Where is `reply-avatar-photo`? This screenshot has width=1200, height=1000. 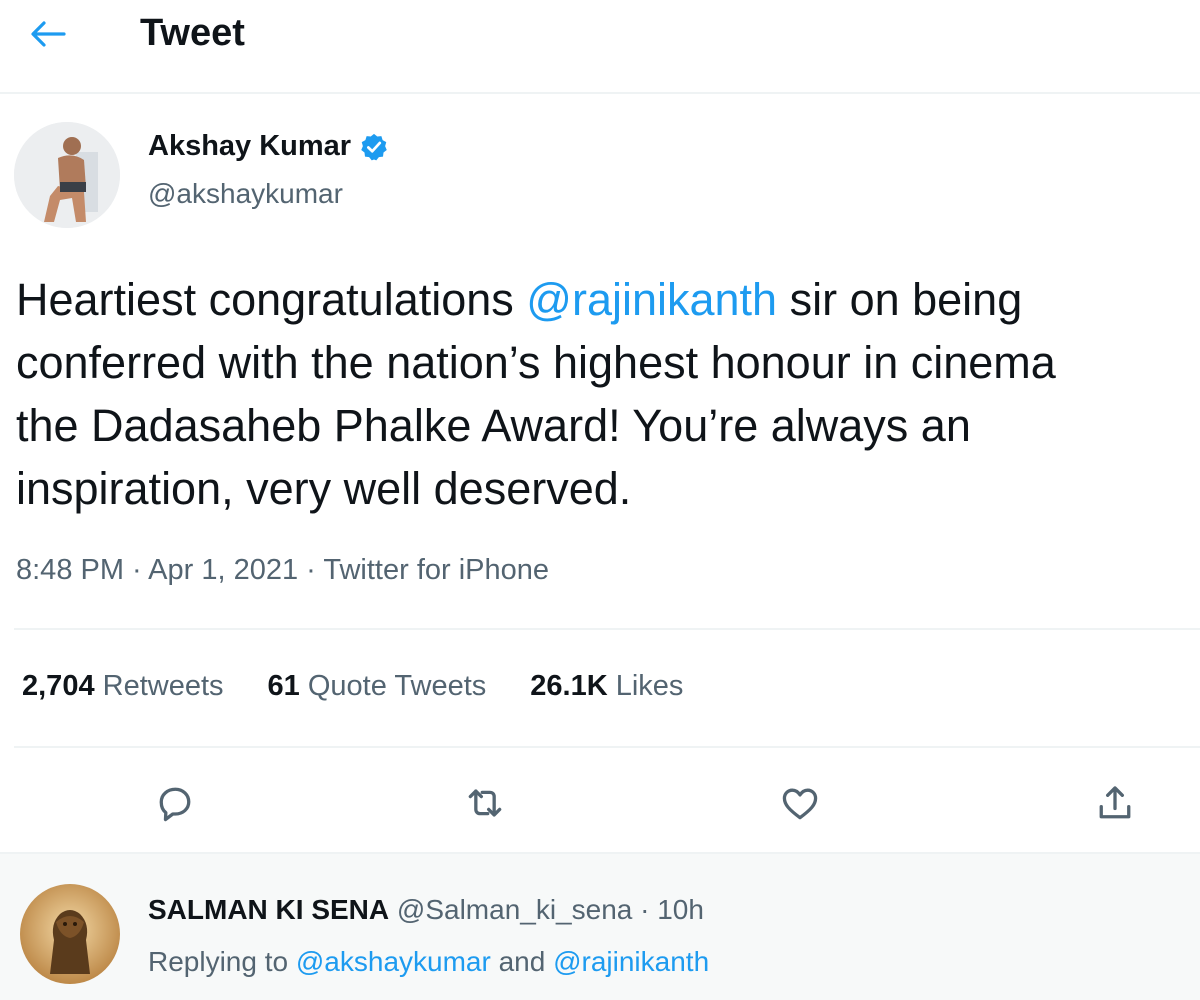
reply-avatar-photo is located at coordinates (70, 934).